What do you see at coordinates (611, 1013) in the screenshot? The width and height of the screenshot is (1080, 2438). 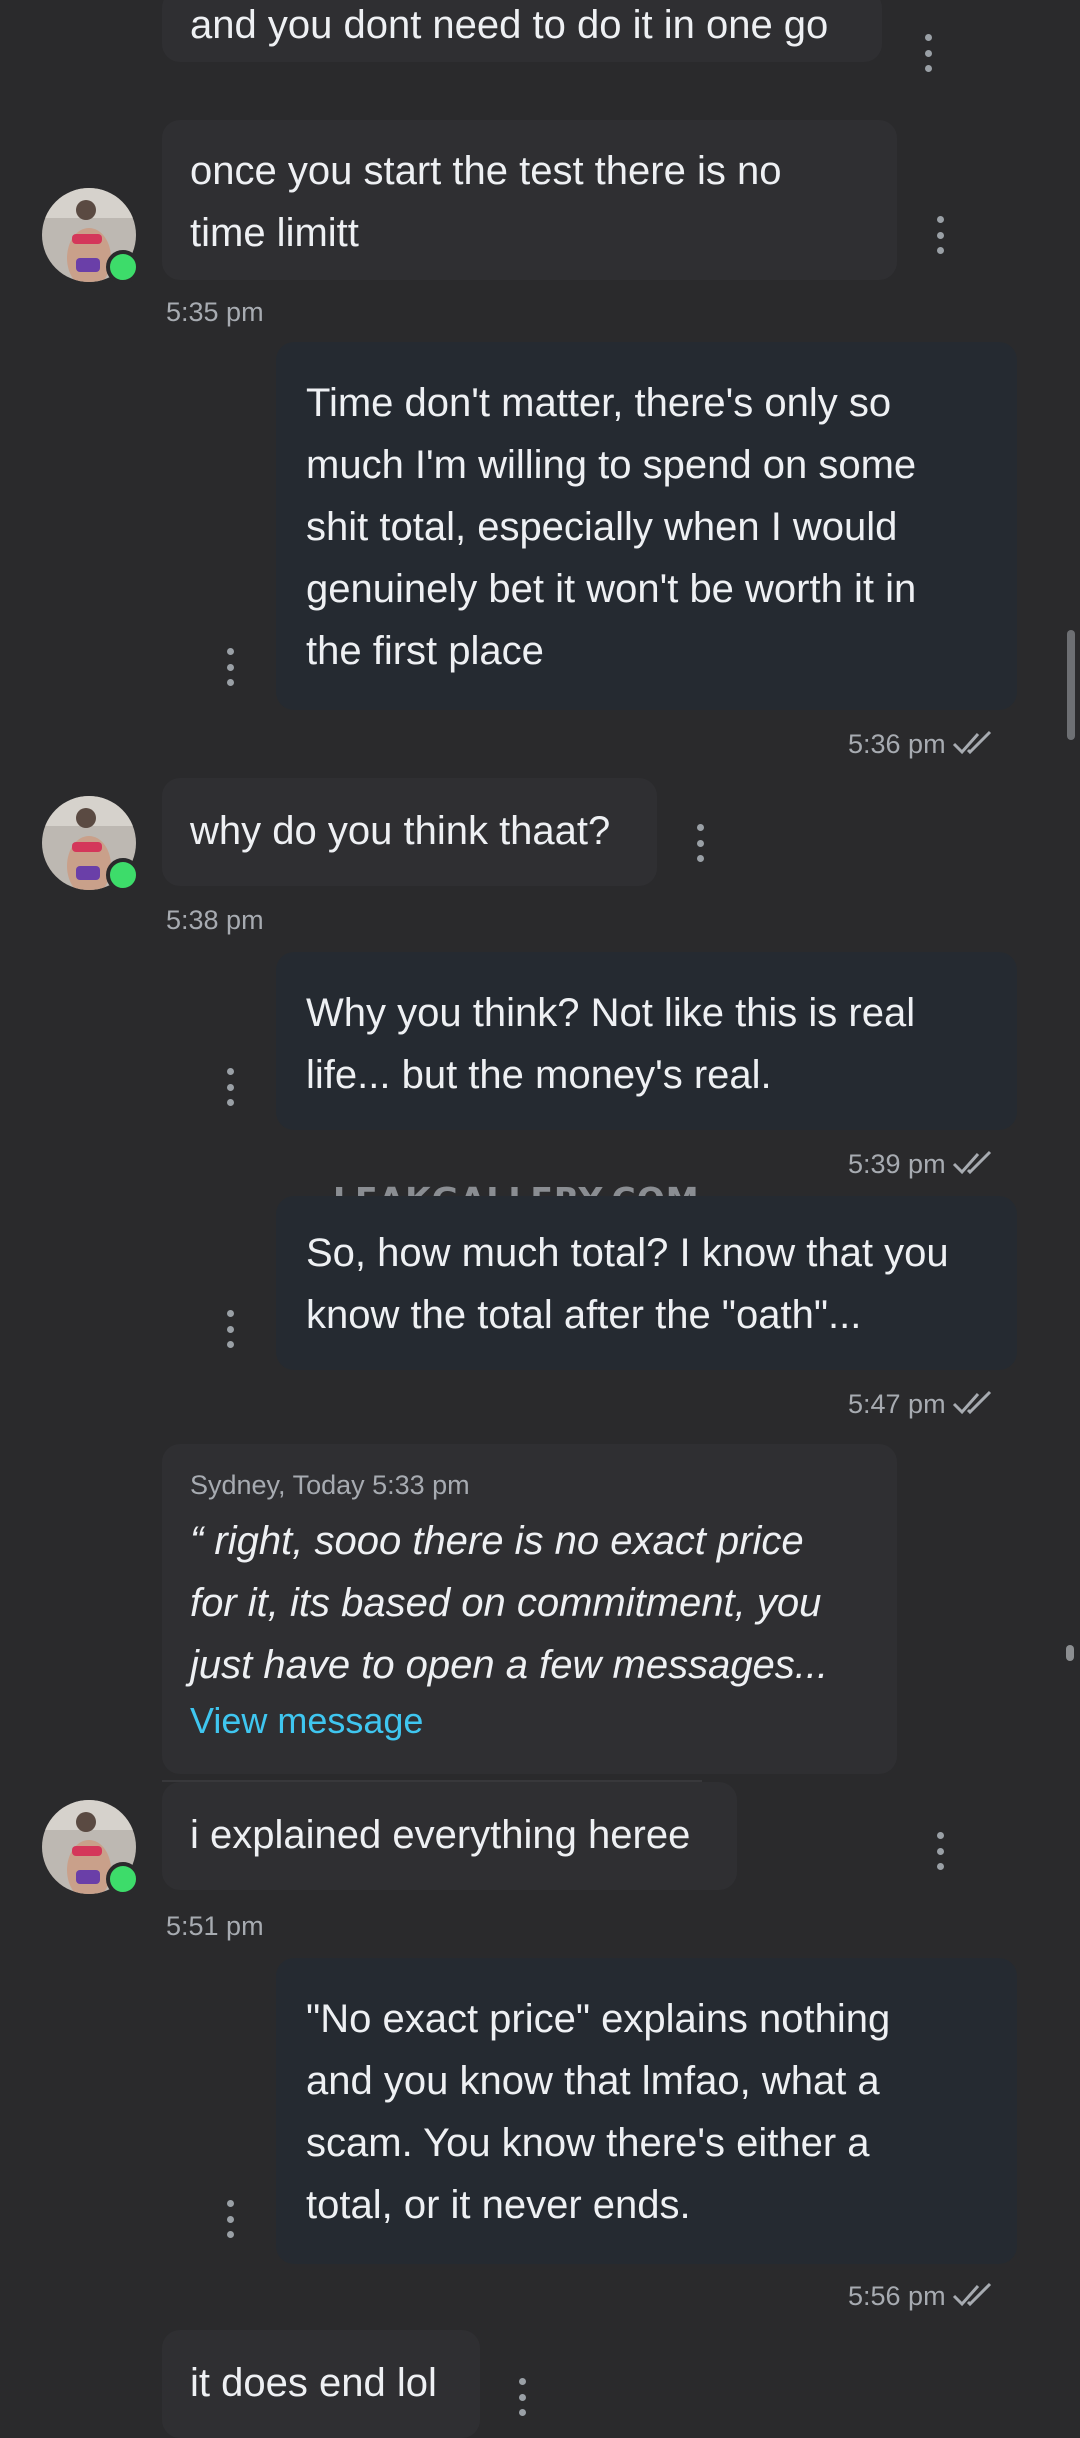 I see `message-text-line: Why you think? Not like this is real` at bounding box center [611, 1013].